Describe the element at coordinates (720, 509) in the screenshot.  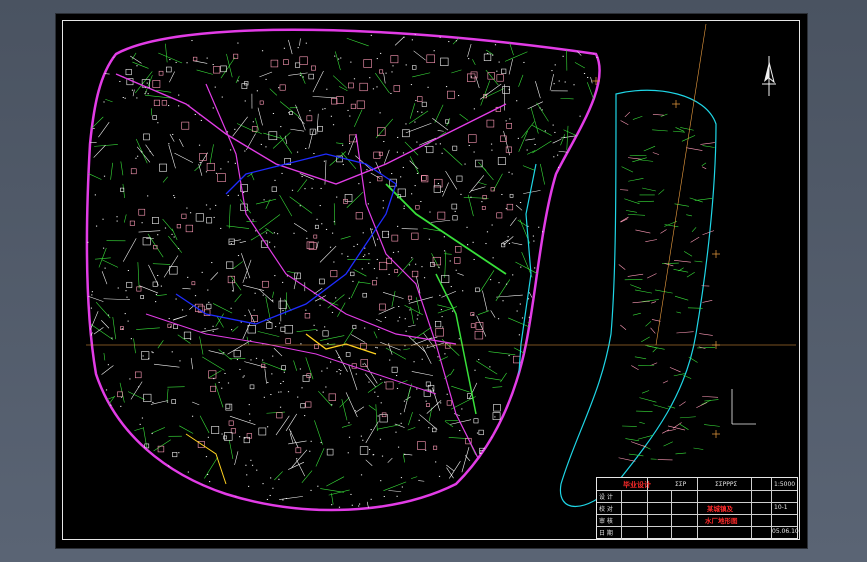
I see `project-name-line1: 某城镇及` at that location.